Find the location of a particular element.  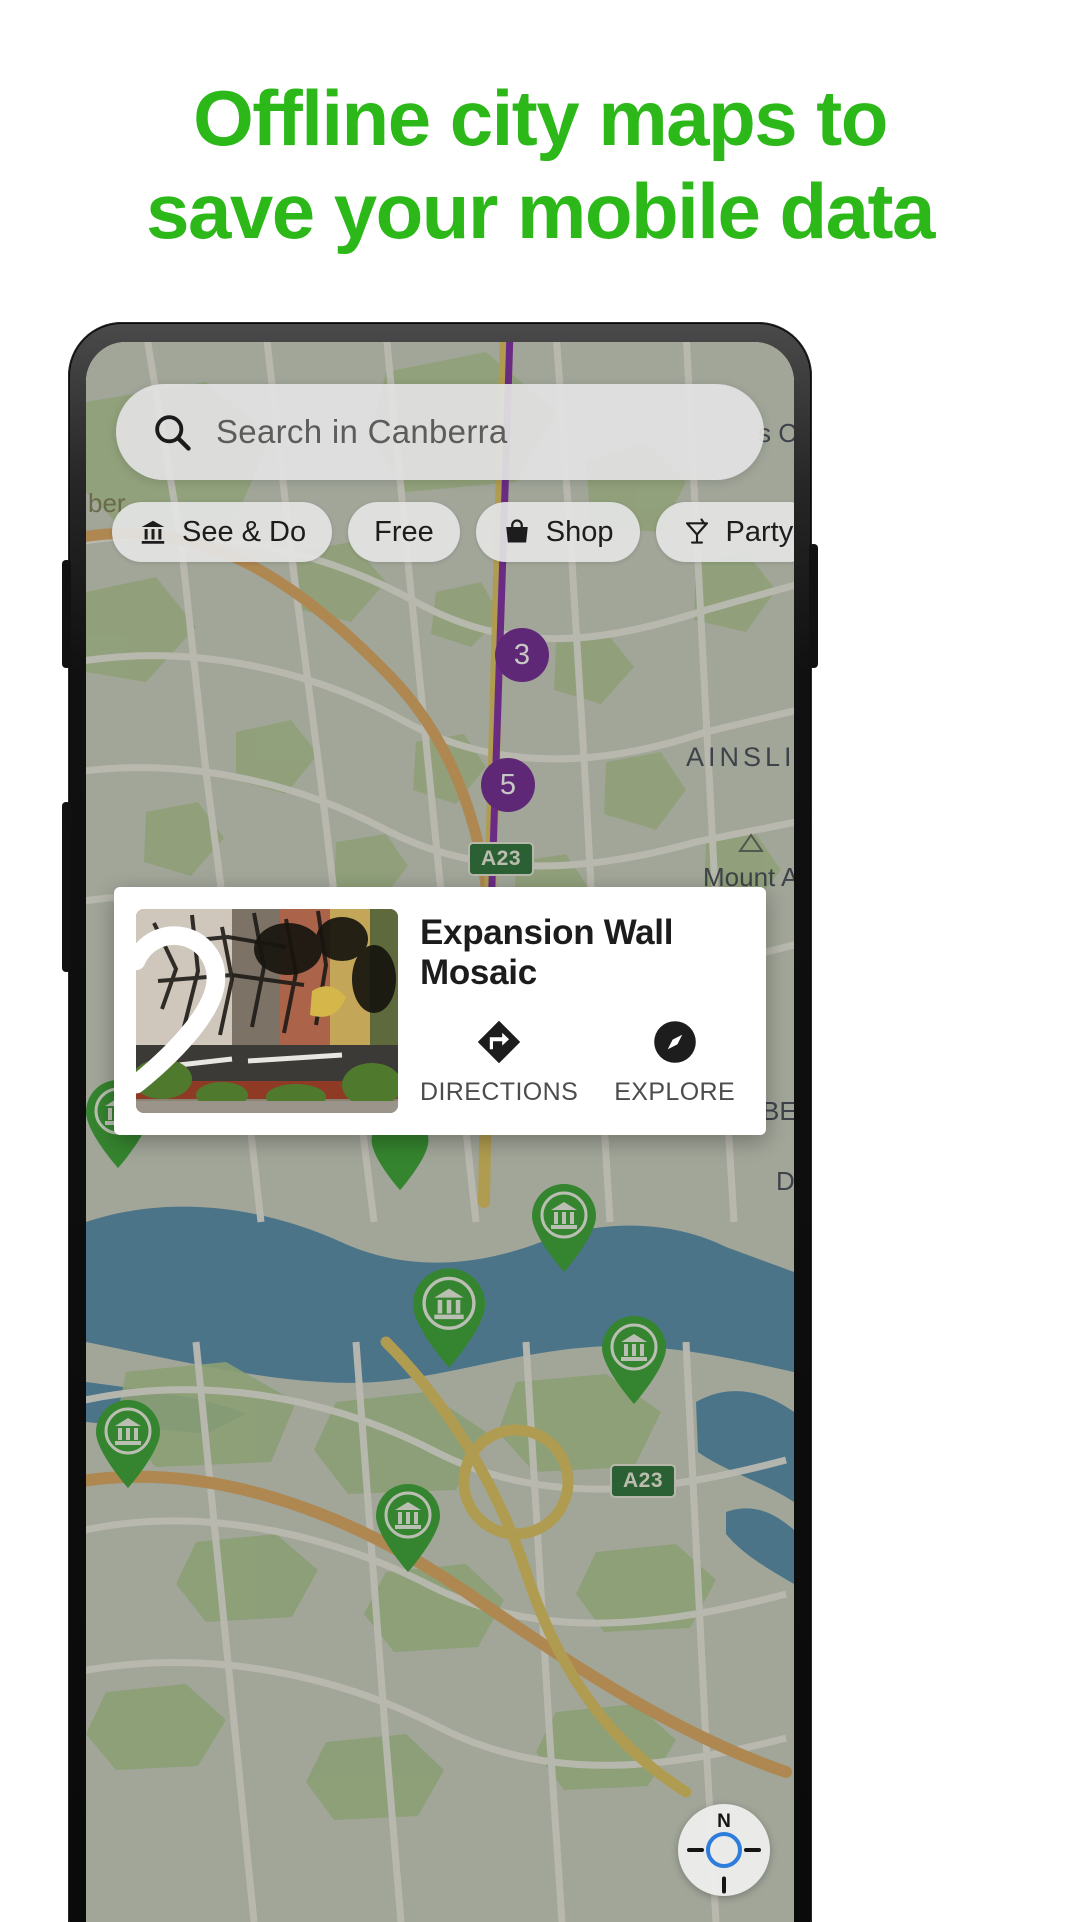

chip-shop: Shop is located at coordinates (557, 532).